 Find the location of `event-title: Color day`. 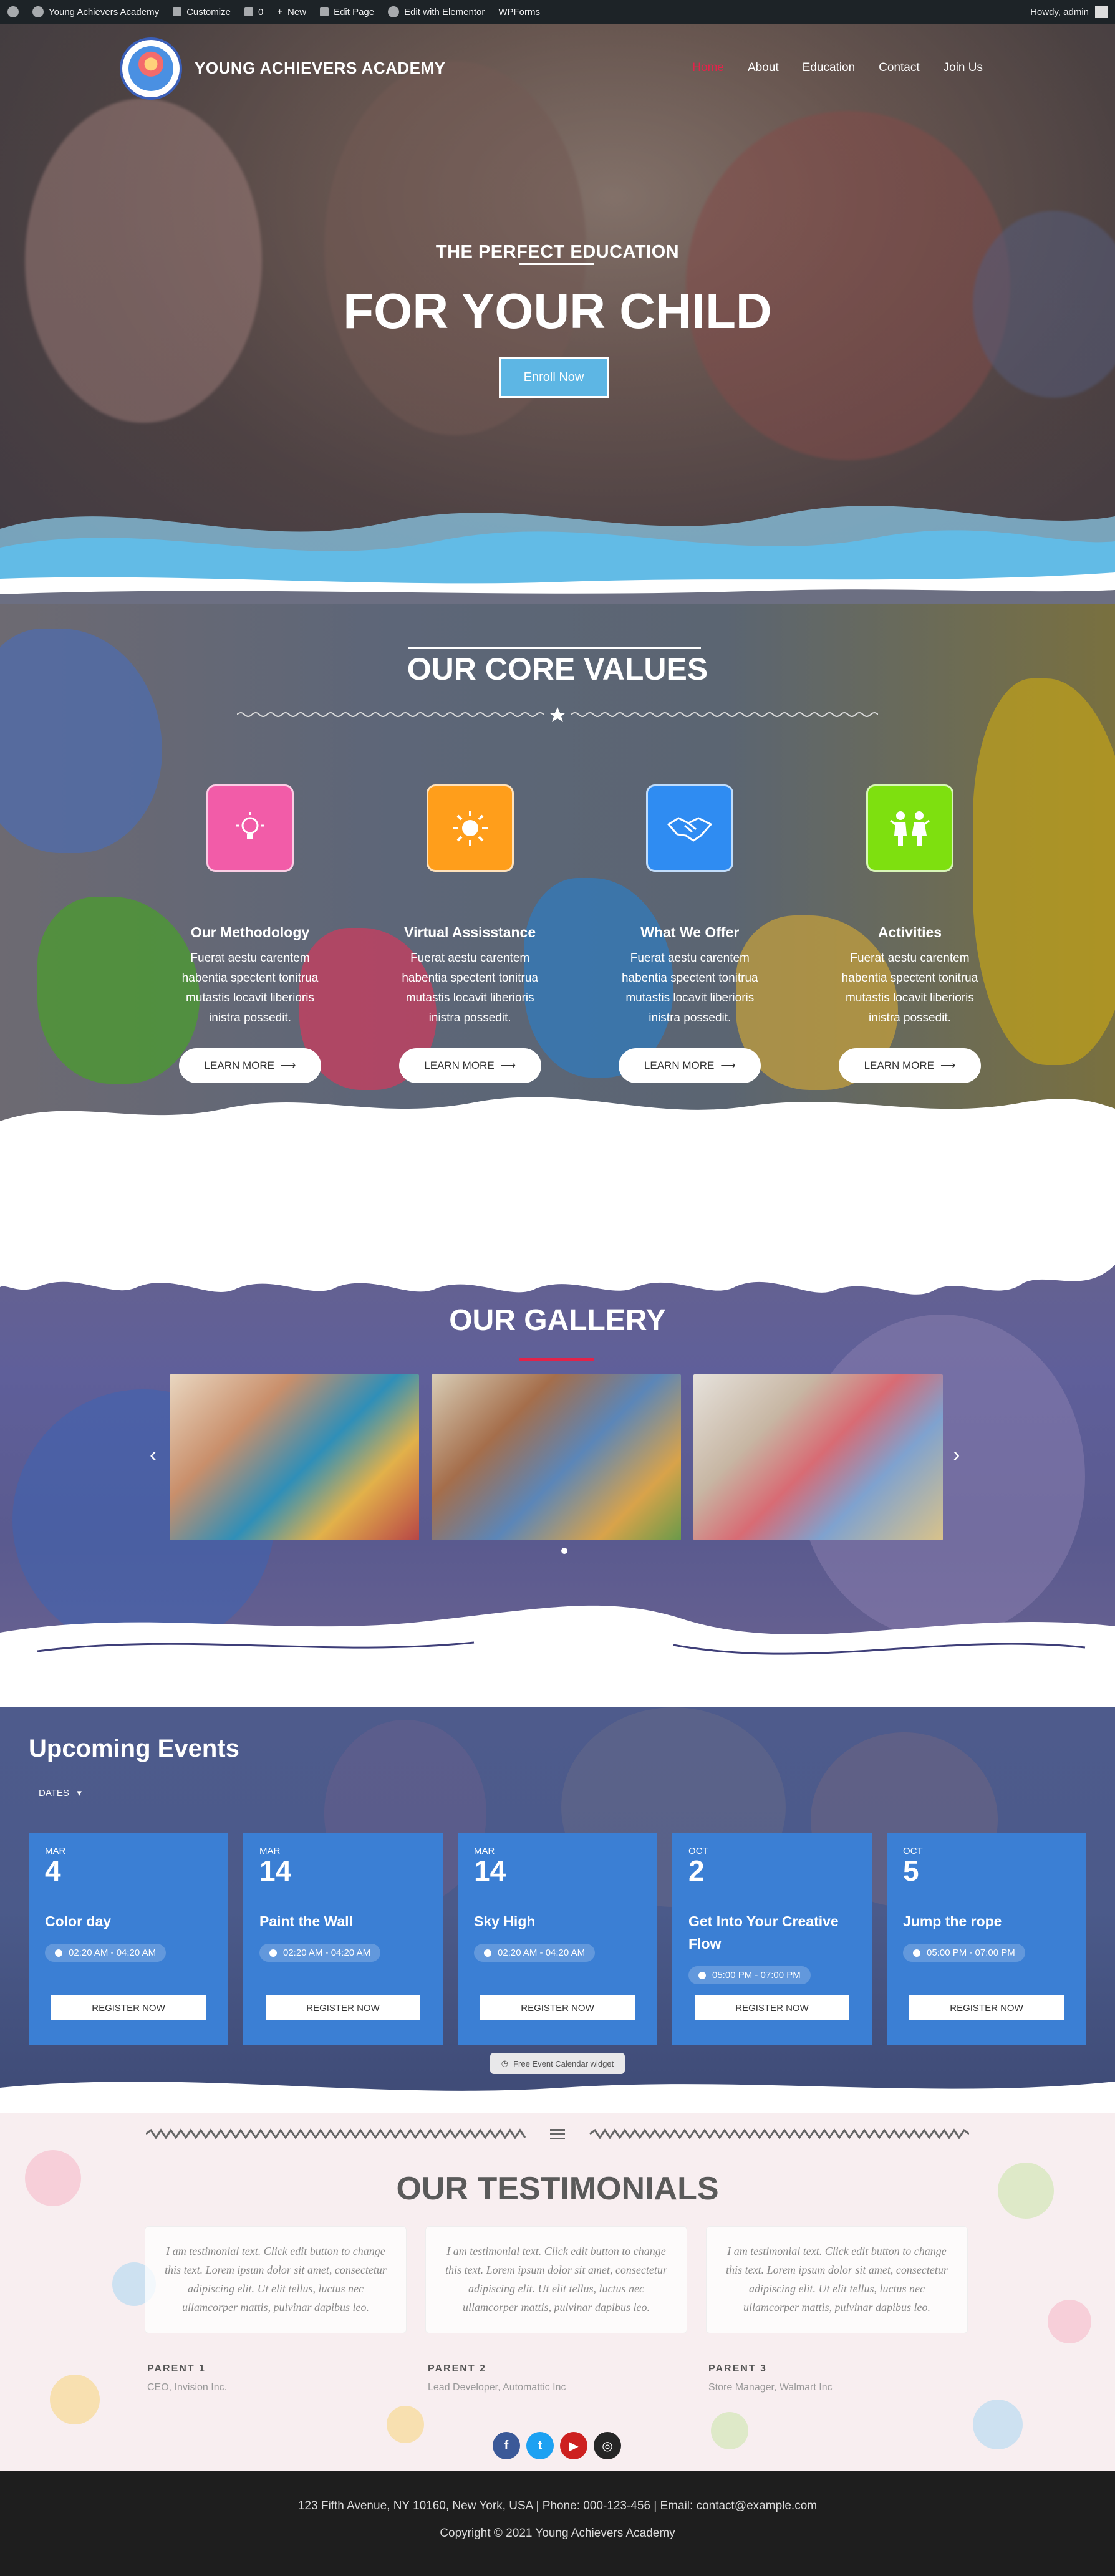

event-title: Color day is located at coordinates (128, 1921).